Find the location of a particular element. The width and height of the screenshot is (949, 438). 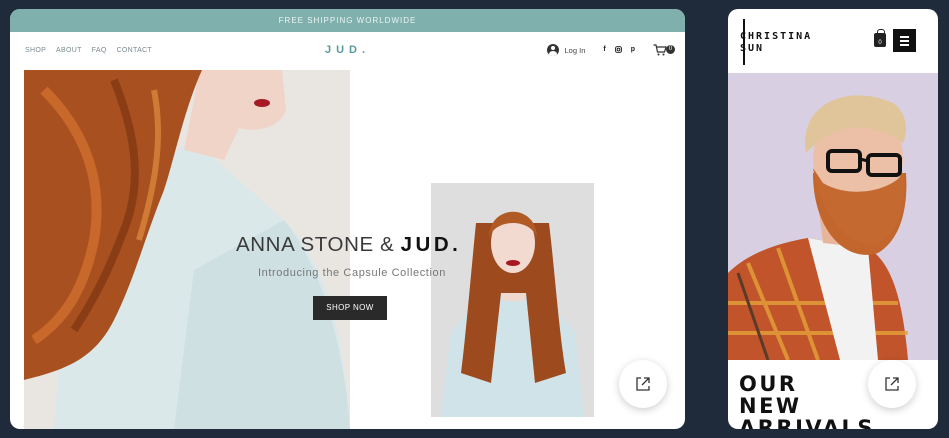

bag-count: 0 is located at coordinates (880, 43).